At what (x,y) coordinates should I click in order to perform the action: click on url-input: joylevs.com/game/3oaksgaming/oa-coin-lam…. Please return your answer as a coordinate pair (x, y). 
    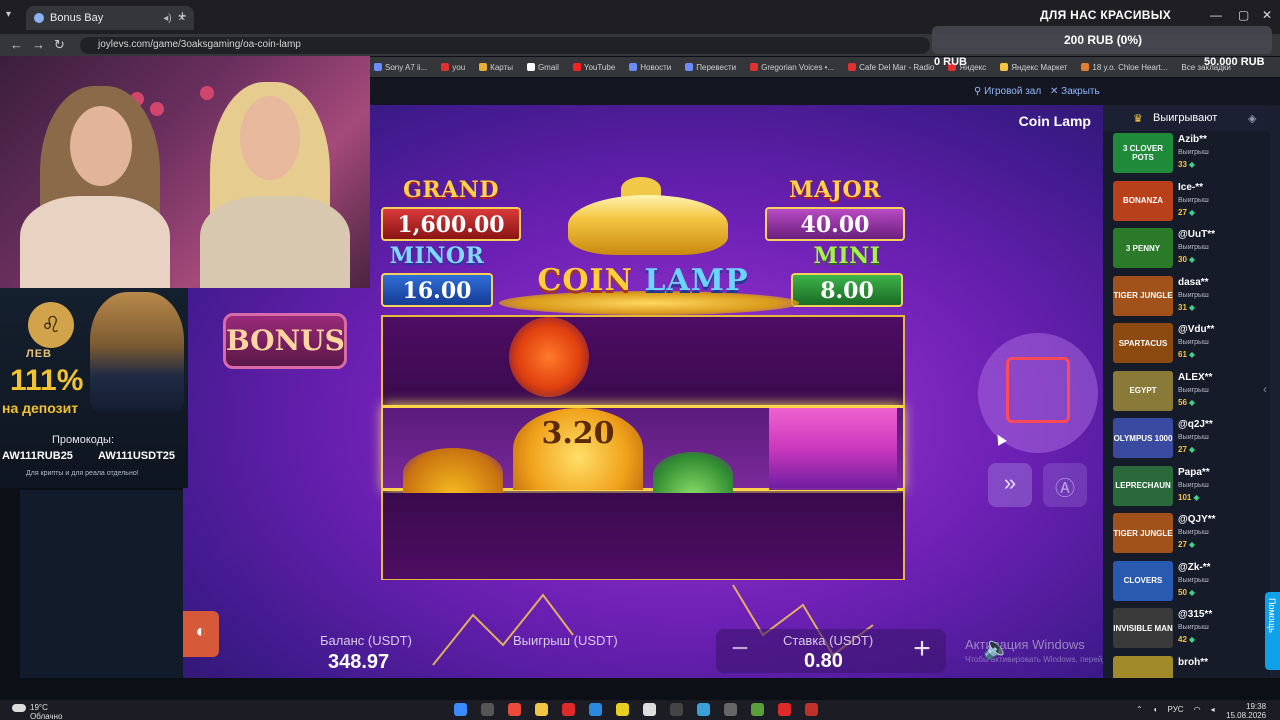
    Looking at the image, I should click on (505, 45).